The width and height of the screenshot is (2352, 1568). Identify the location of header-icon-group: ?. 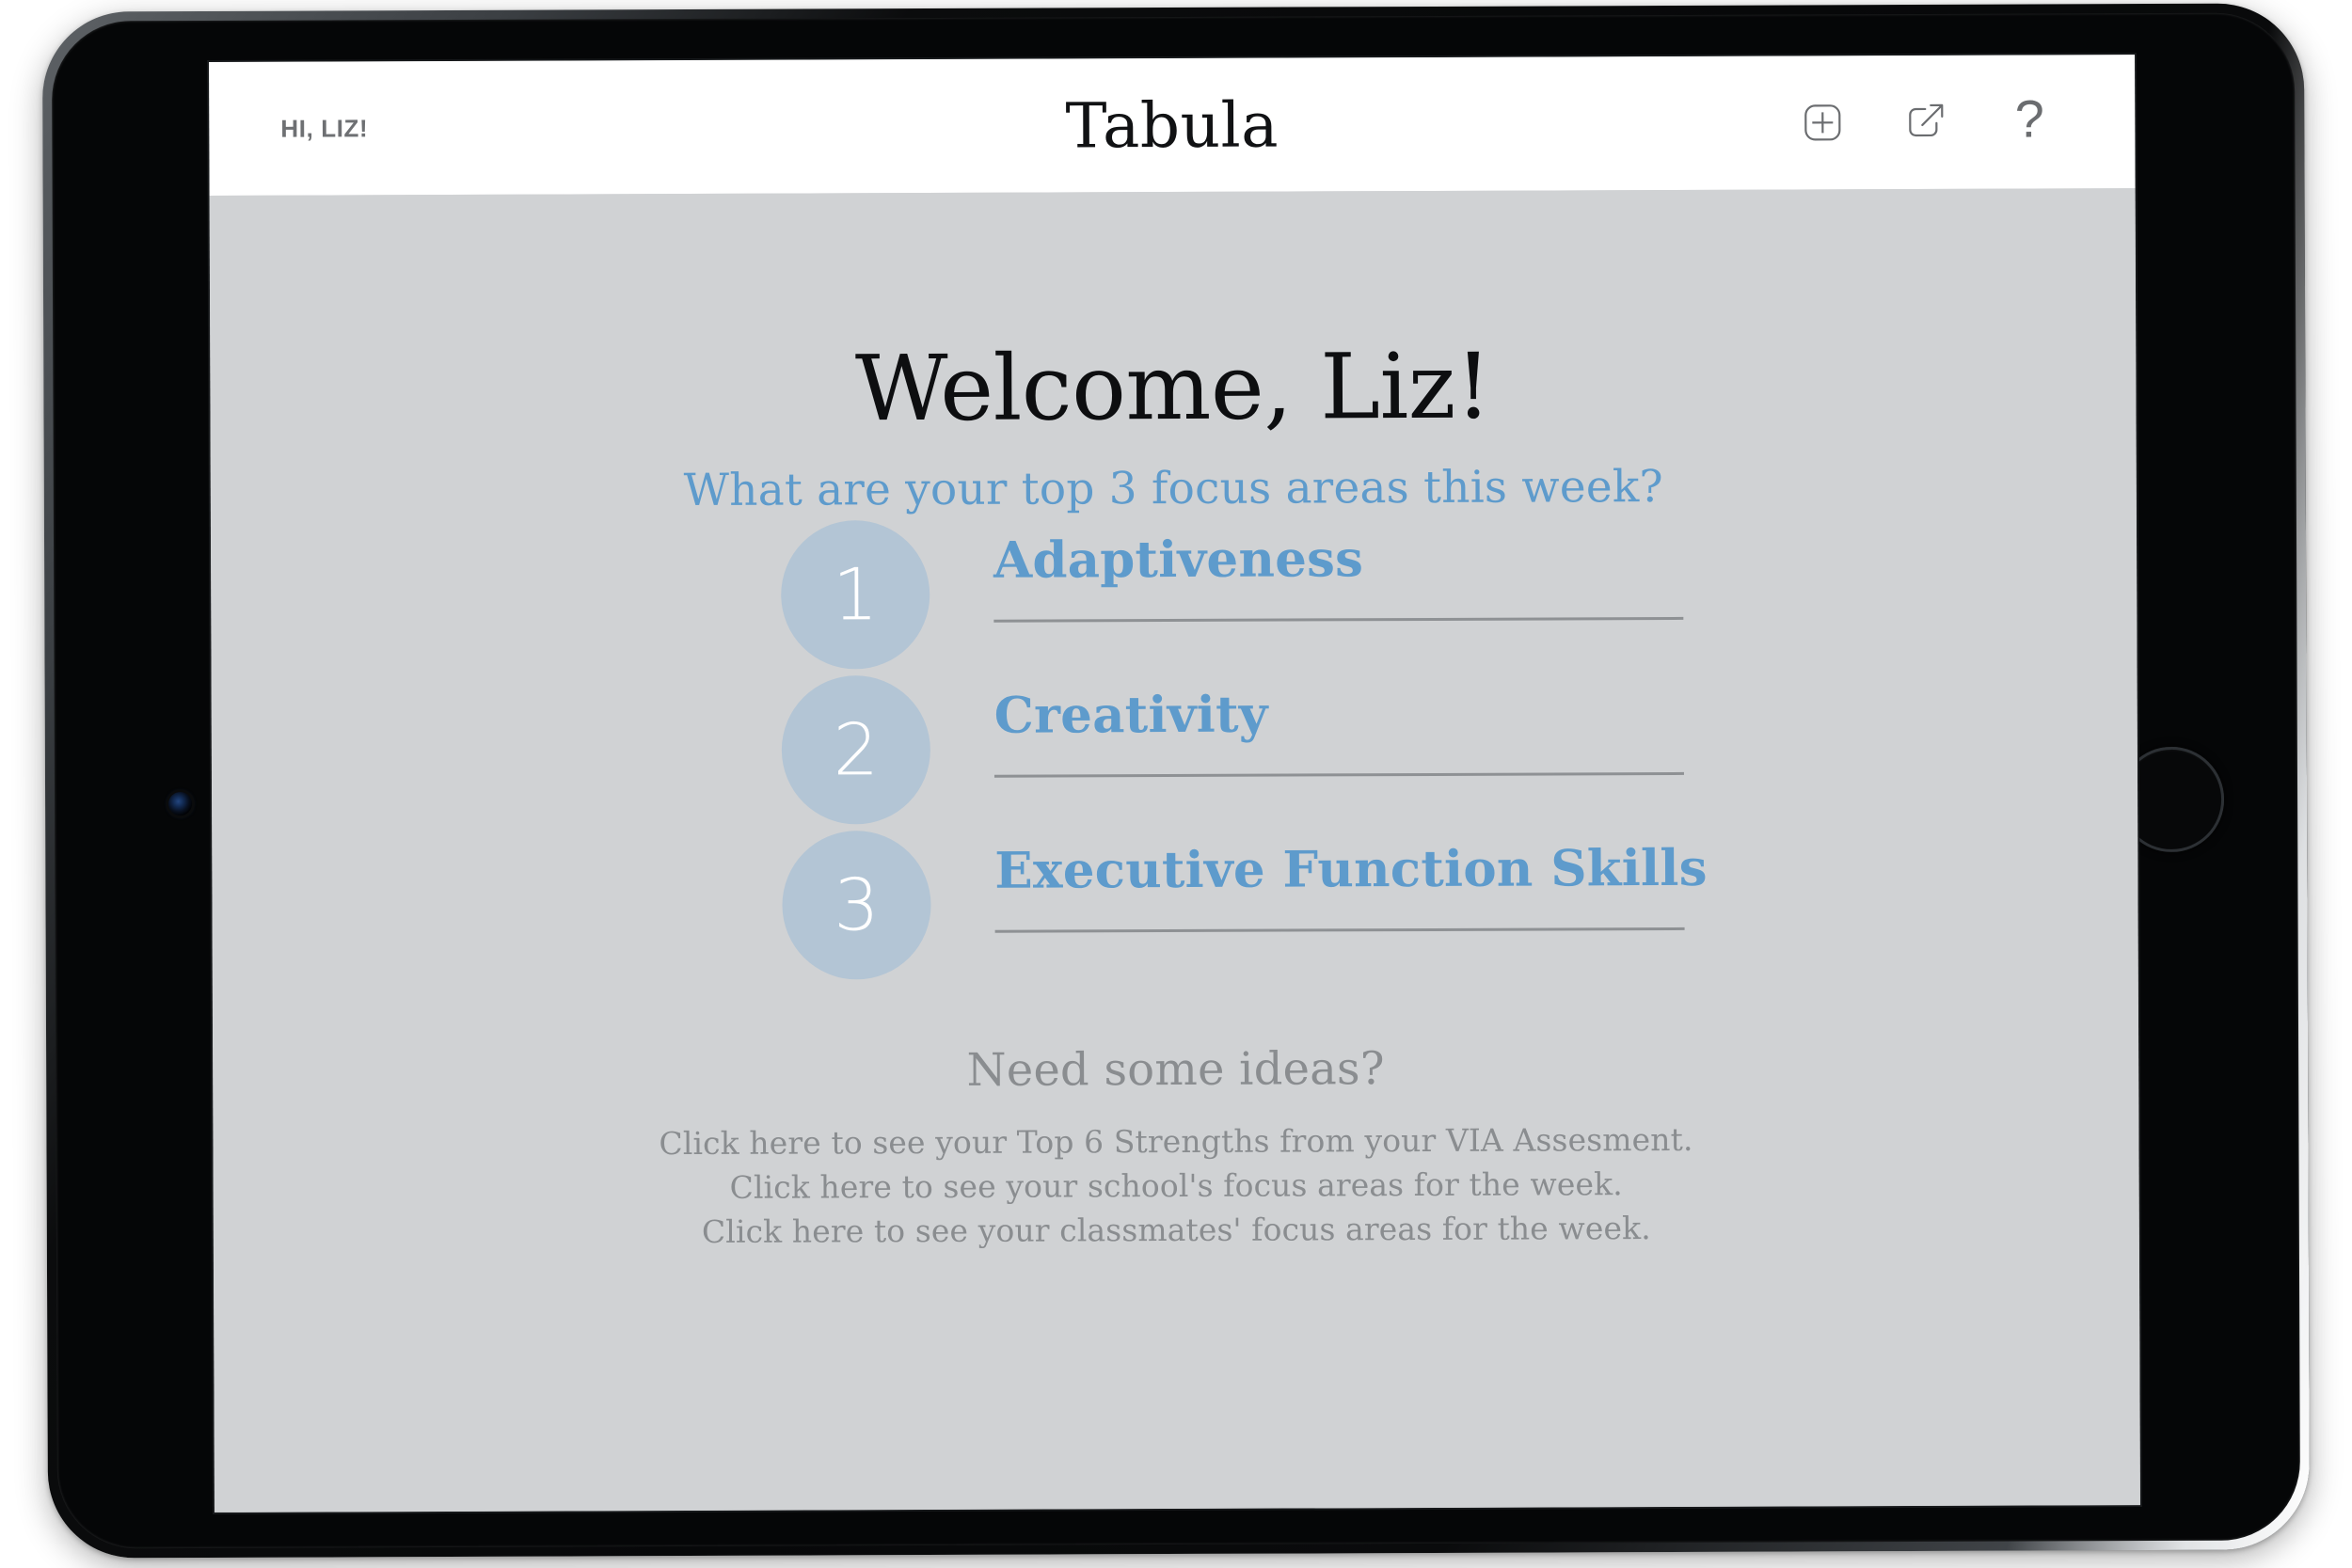
(1926, 119).